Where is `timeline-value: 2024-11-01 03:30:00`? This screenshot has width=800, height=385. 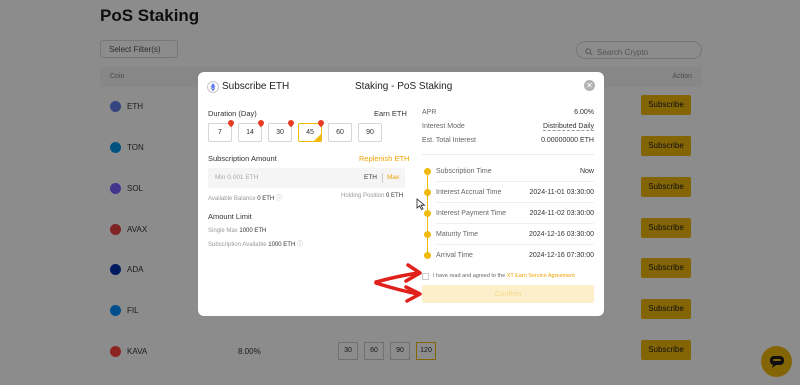
timeline-value: 2024-11-01 03:30:00 is located at coordinates (561, 192).